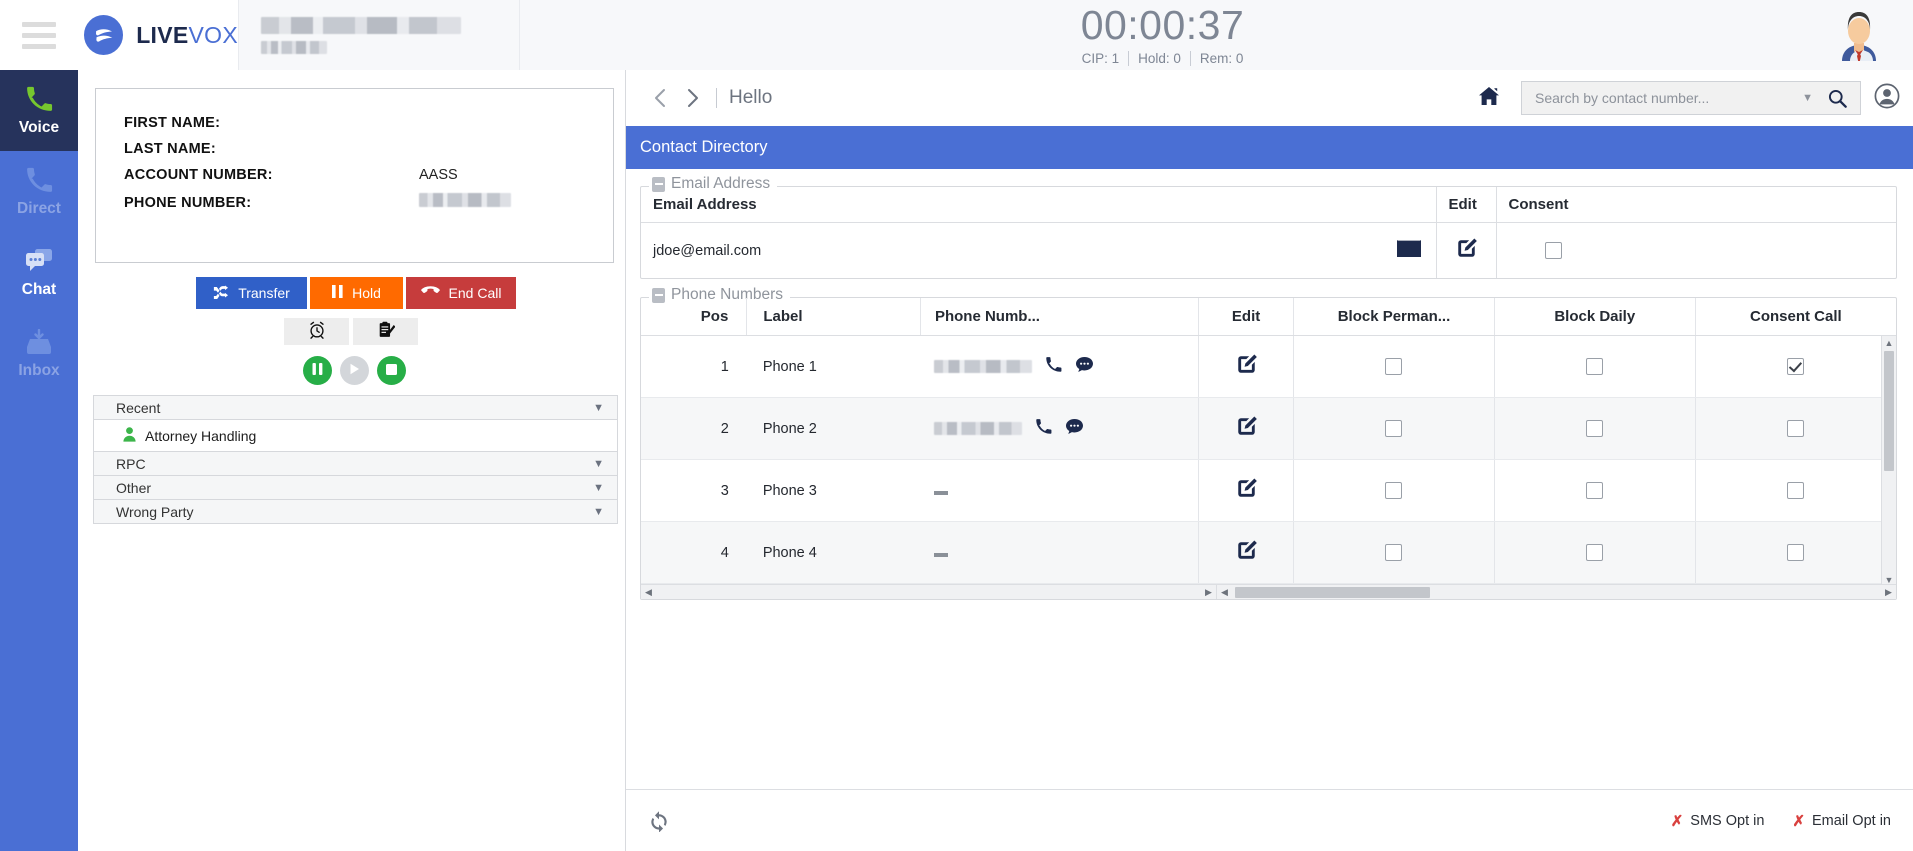 Image resolution: width=1913 pixels, height=851 pixels. What do you see at coordinates (1489, 98) in the screenshot?
I see `home-button` at bounding box center [1489, 98].